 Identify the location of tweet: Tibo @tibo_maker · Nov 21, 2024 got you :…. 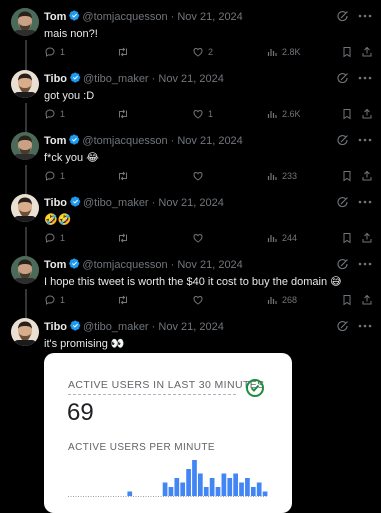
(190, 100).